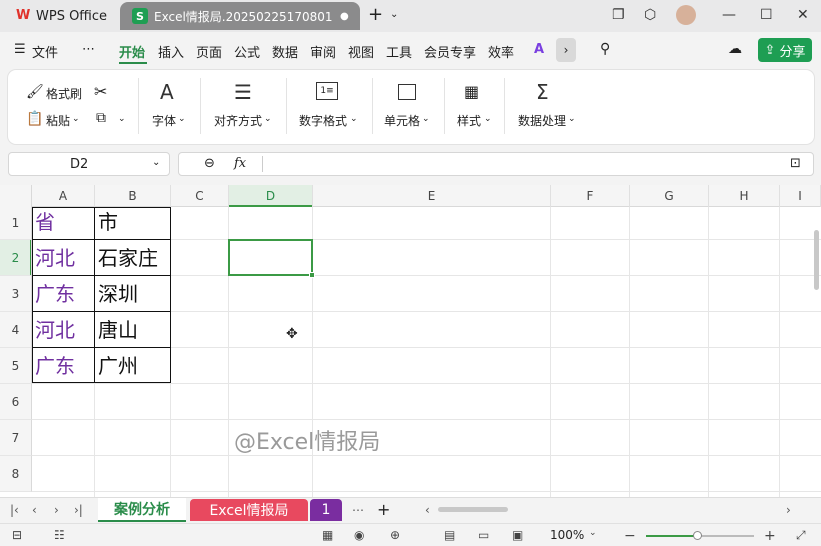 This screenshot has width=821, height=546. Describe the element at coordinates (432, 196) in the screenshot. I see `column-header-e: E` at that location.